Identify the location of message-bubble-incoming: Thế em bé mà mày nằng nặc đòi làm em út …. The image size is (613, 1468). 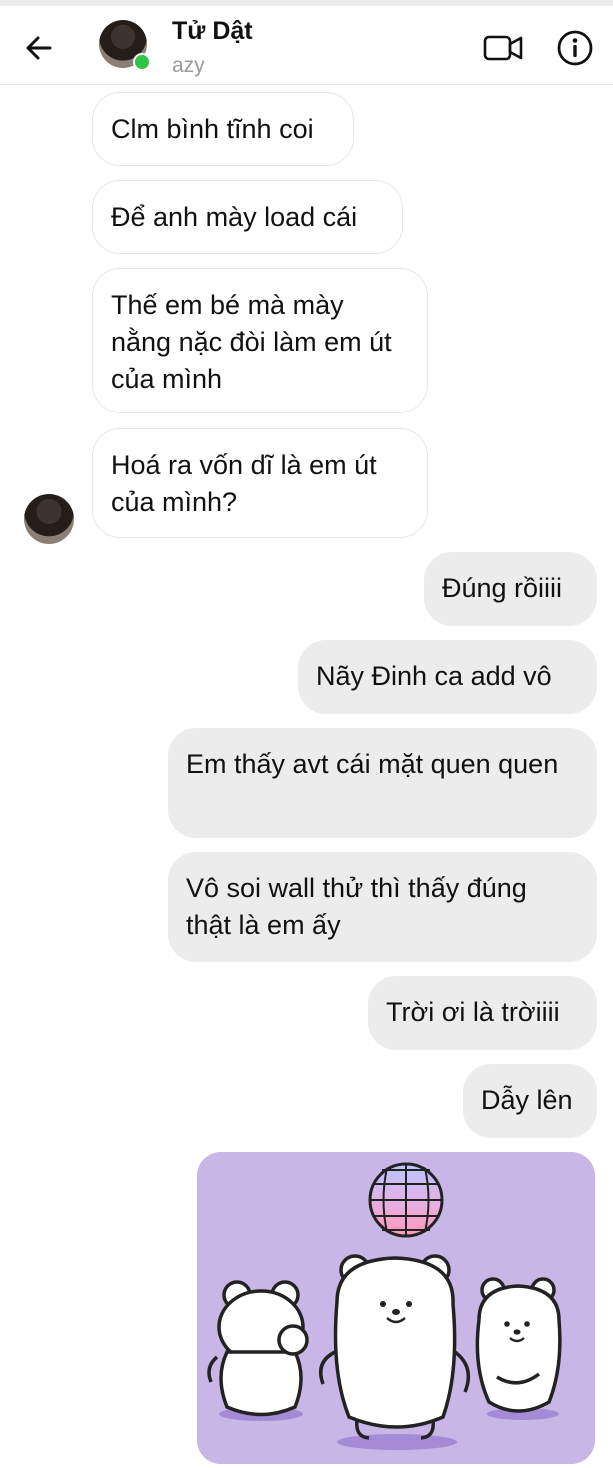
(260, 340).